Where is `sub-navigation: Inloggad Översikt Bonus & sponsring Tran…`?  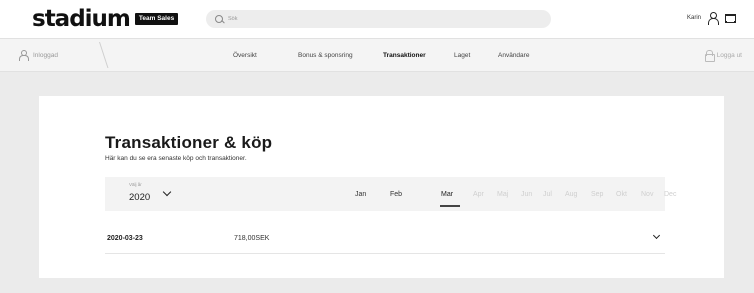 sub-navigation: Inloggad Översikt Bonus & sponsring Tran… is located at coordinates (377, 55).